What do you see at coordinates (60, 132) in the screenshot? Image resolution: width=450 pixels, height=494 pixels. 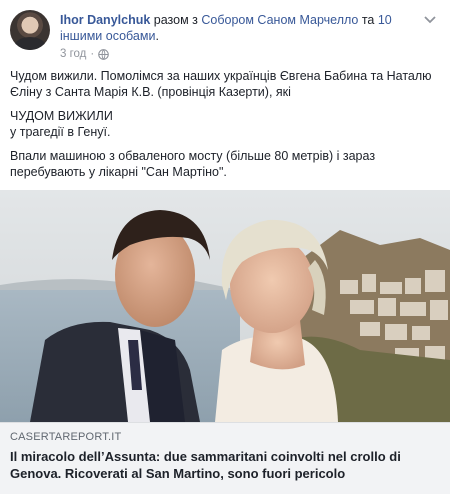 I see `post-line-genoa: у трагедії в Генуї.` at bounding box center [60, 132].